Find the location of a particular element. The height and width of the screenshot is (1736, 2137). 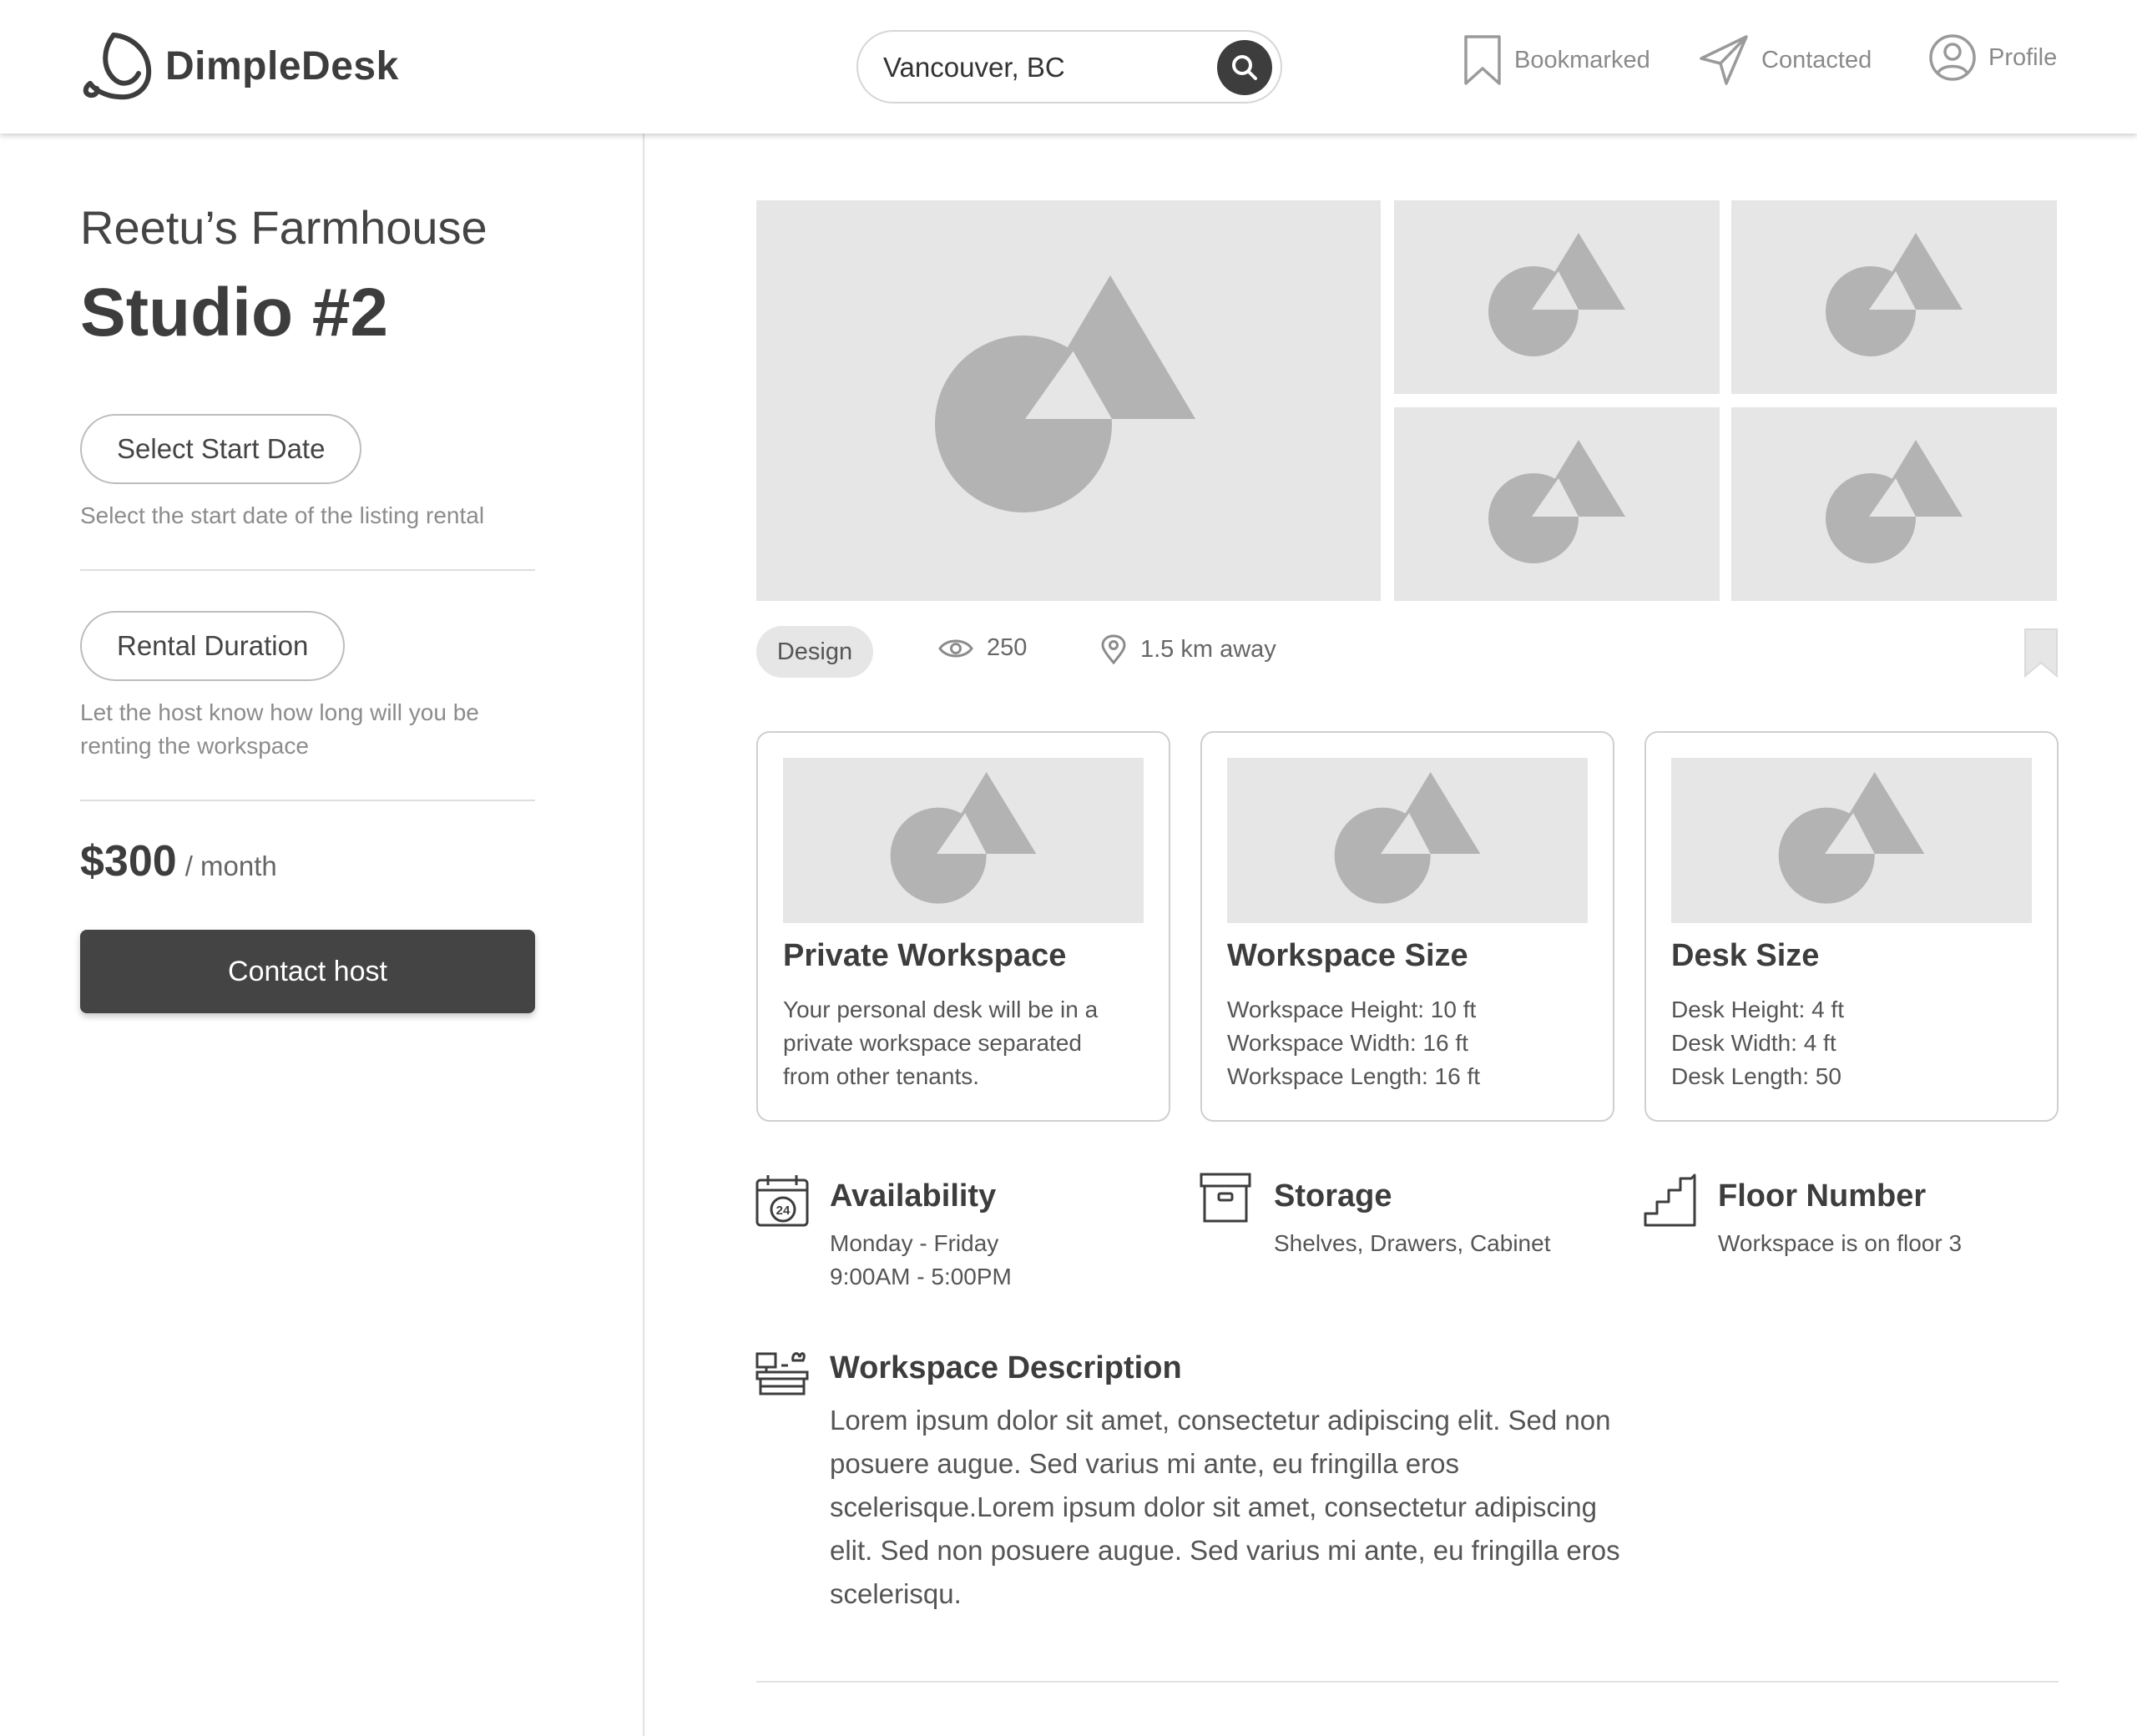

price-unit: / month is located at coordinates (230, 866).